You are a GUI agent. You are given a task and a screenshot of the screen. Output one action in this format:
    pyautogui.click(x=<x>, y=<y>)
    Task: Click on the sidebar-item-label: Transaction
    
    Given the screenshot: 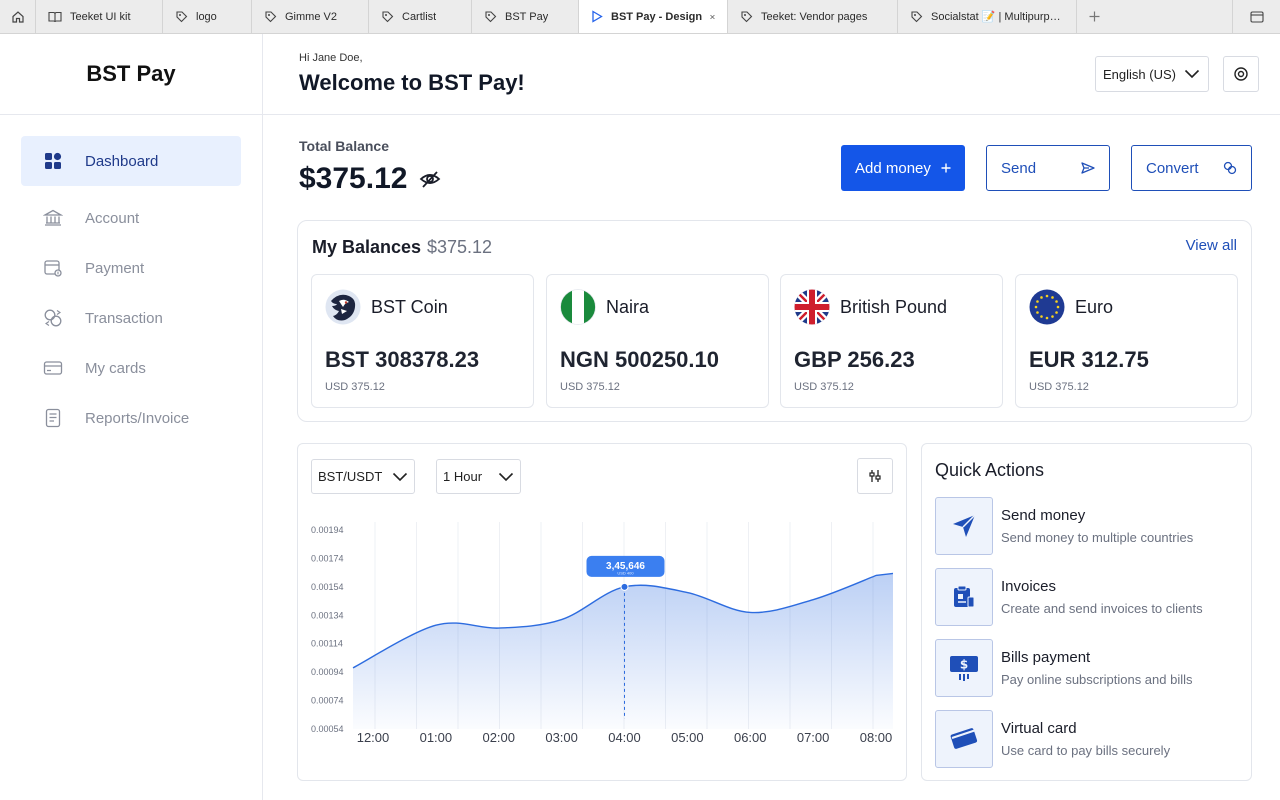 What is the action you would take?
    pyautogui.click(x=124, y=318)
    